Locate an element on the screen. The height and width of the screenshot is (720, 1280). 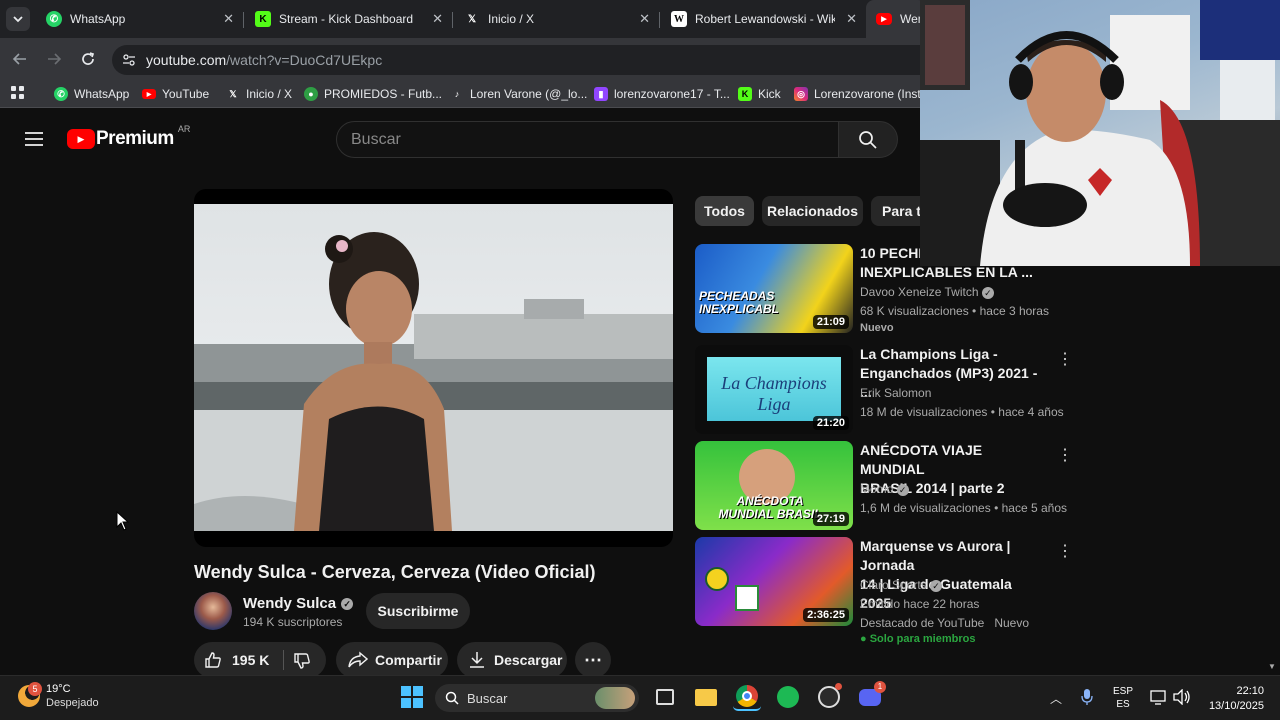
network-icon is located at coordinates (1158, 699).